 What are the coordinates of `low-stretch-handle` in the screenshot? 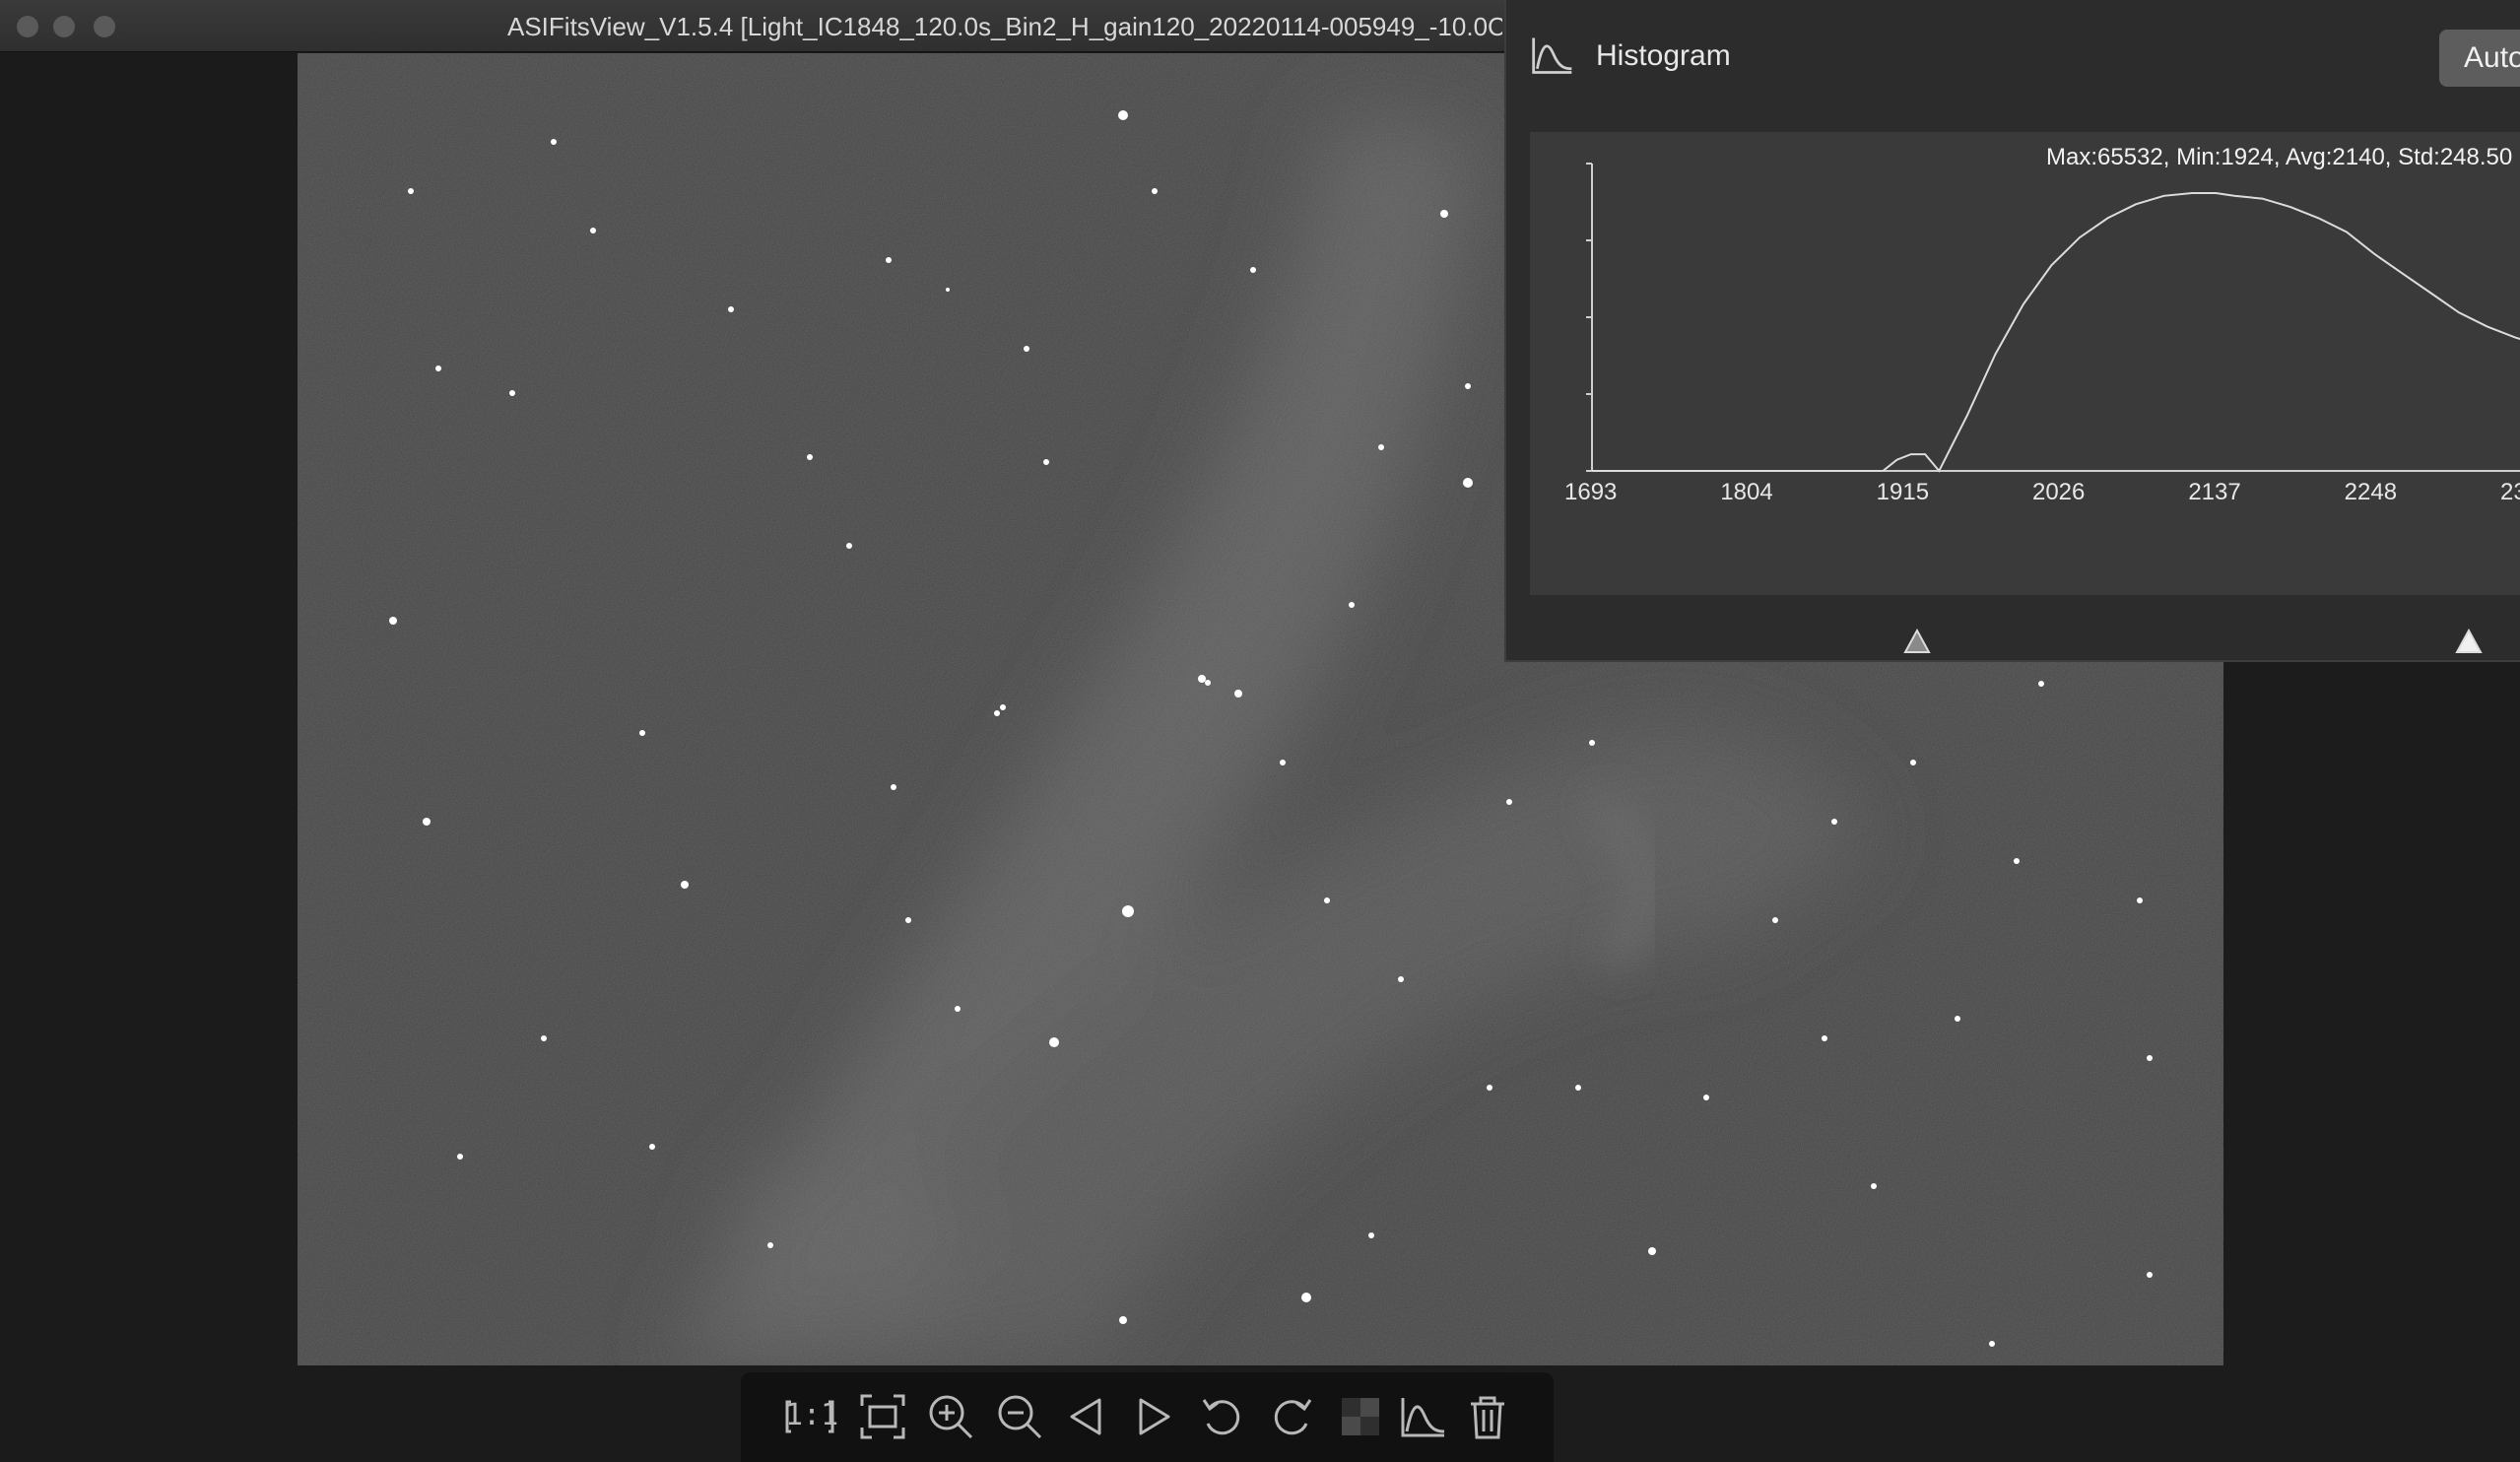 It's located at (1916, 643).